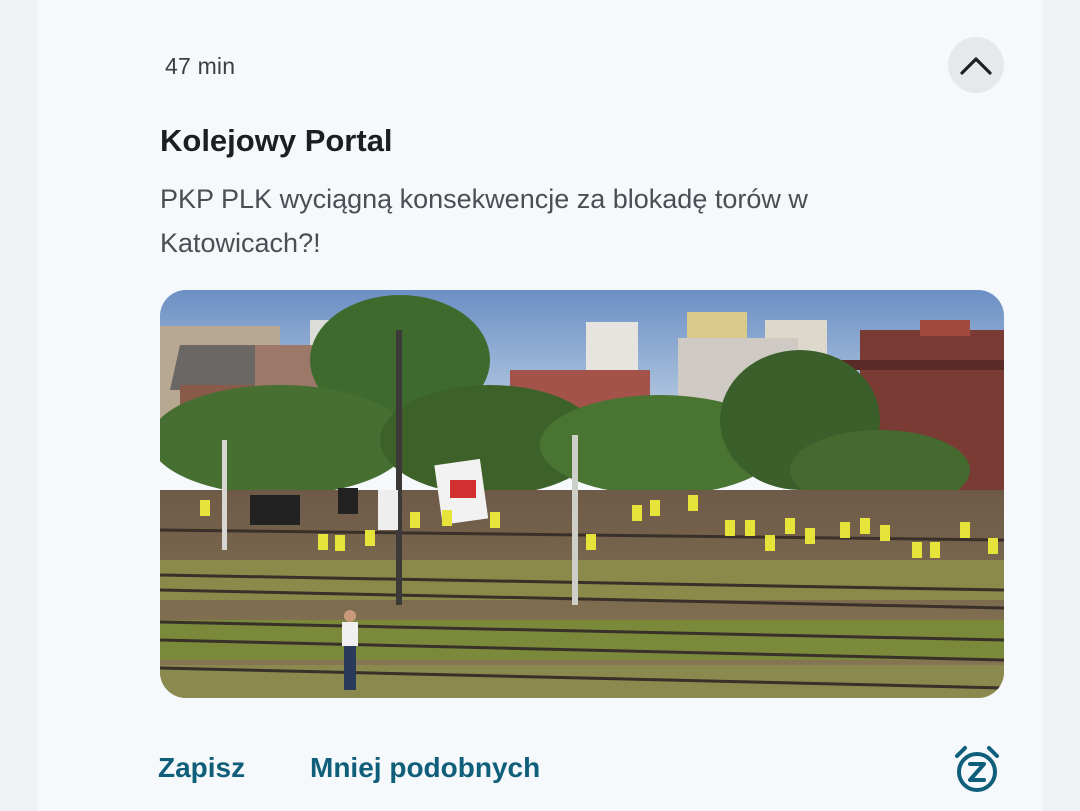 The width and height of the screenshot is (1080, 811). Describe the element at coordinates (200, 66) in the screenshot. I see `time-ago: 47 min` at that location.